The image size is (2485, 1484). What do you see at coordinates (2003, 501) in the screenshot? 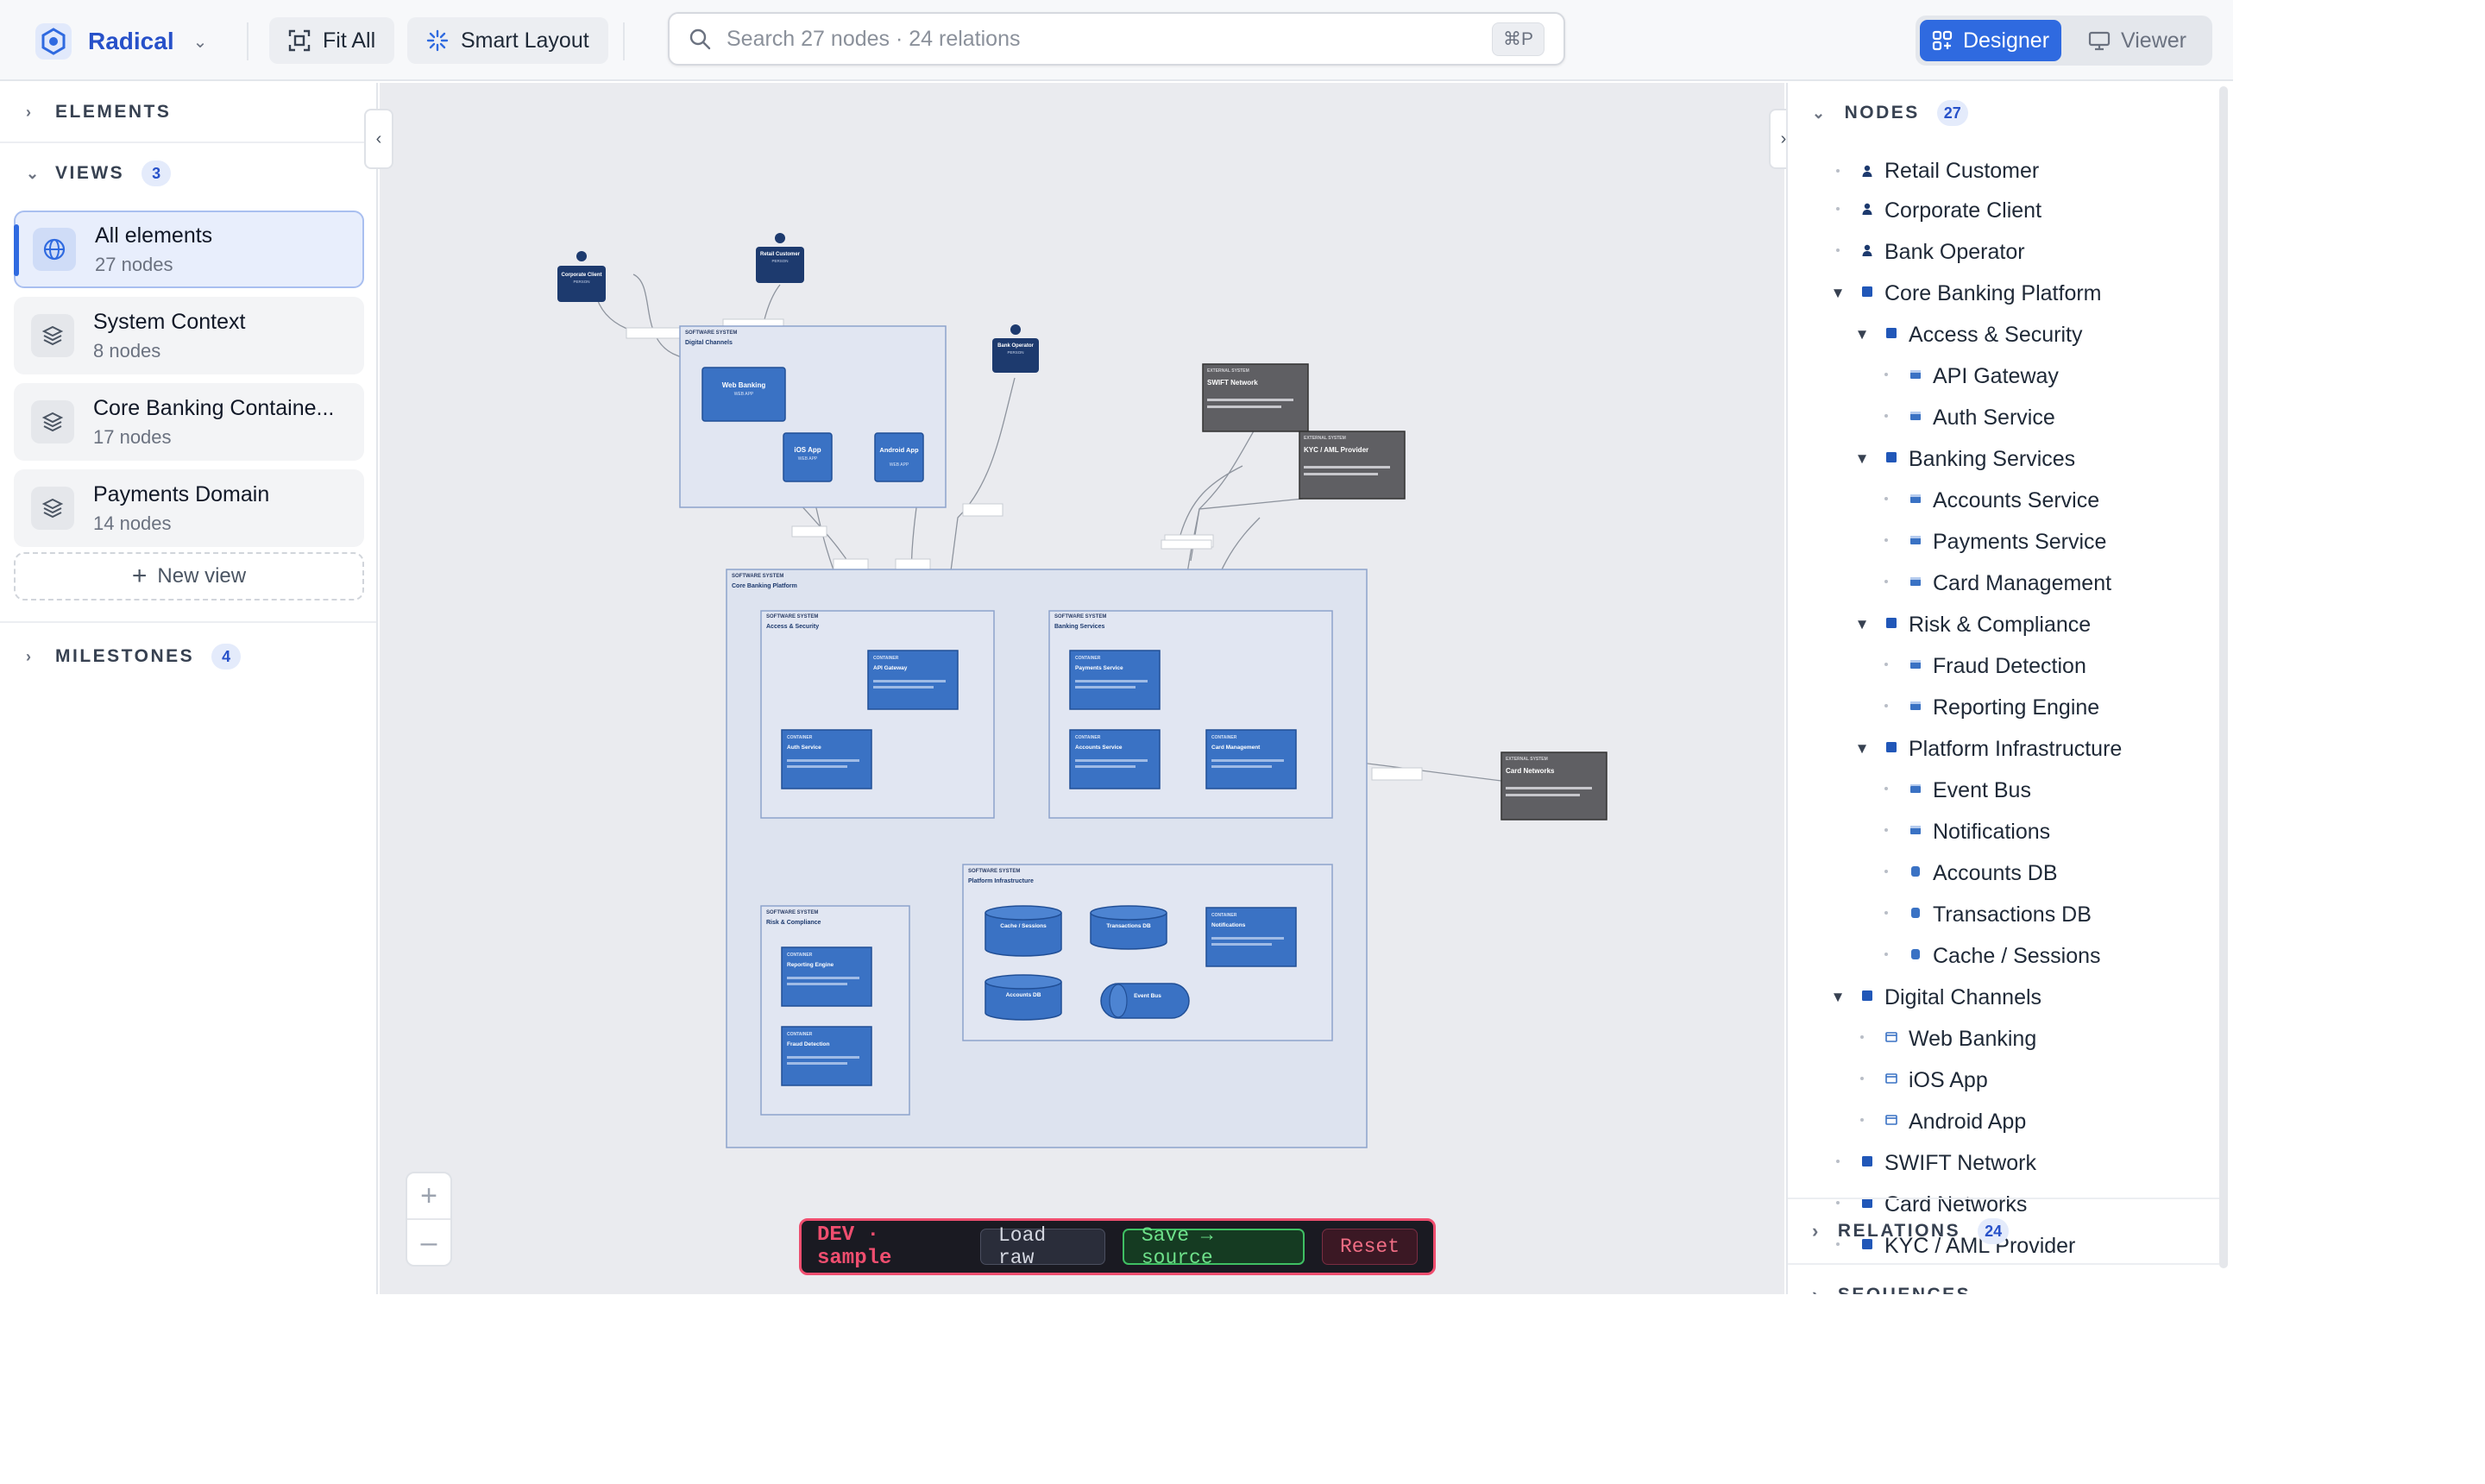
I see `node-tree-item: Accounts Service` at bounding box center [2003, 501].